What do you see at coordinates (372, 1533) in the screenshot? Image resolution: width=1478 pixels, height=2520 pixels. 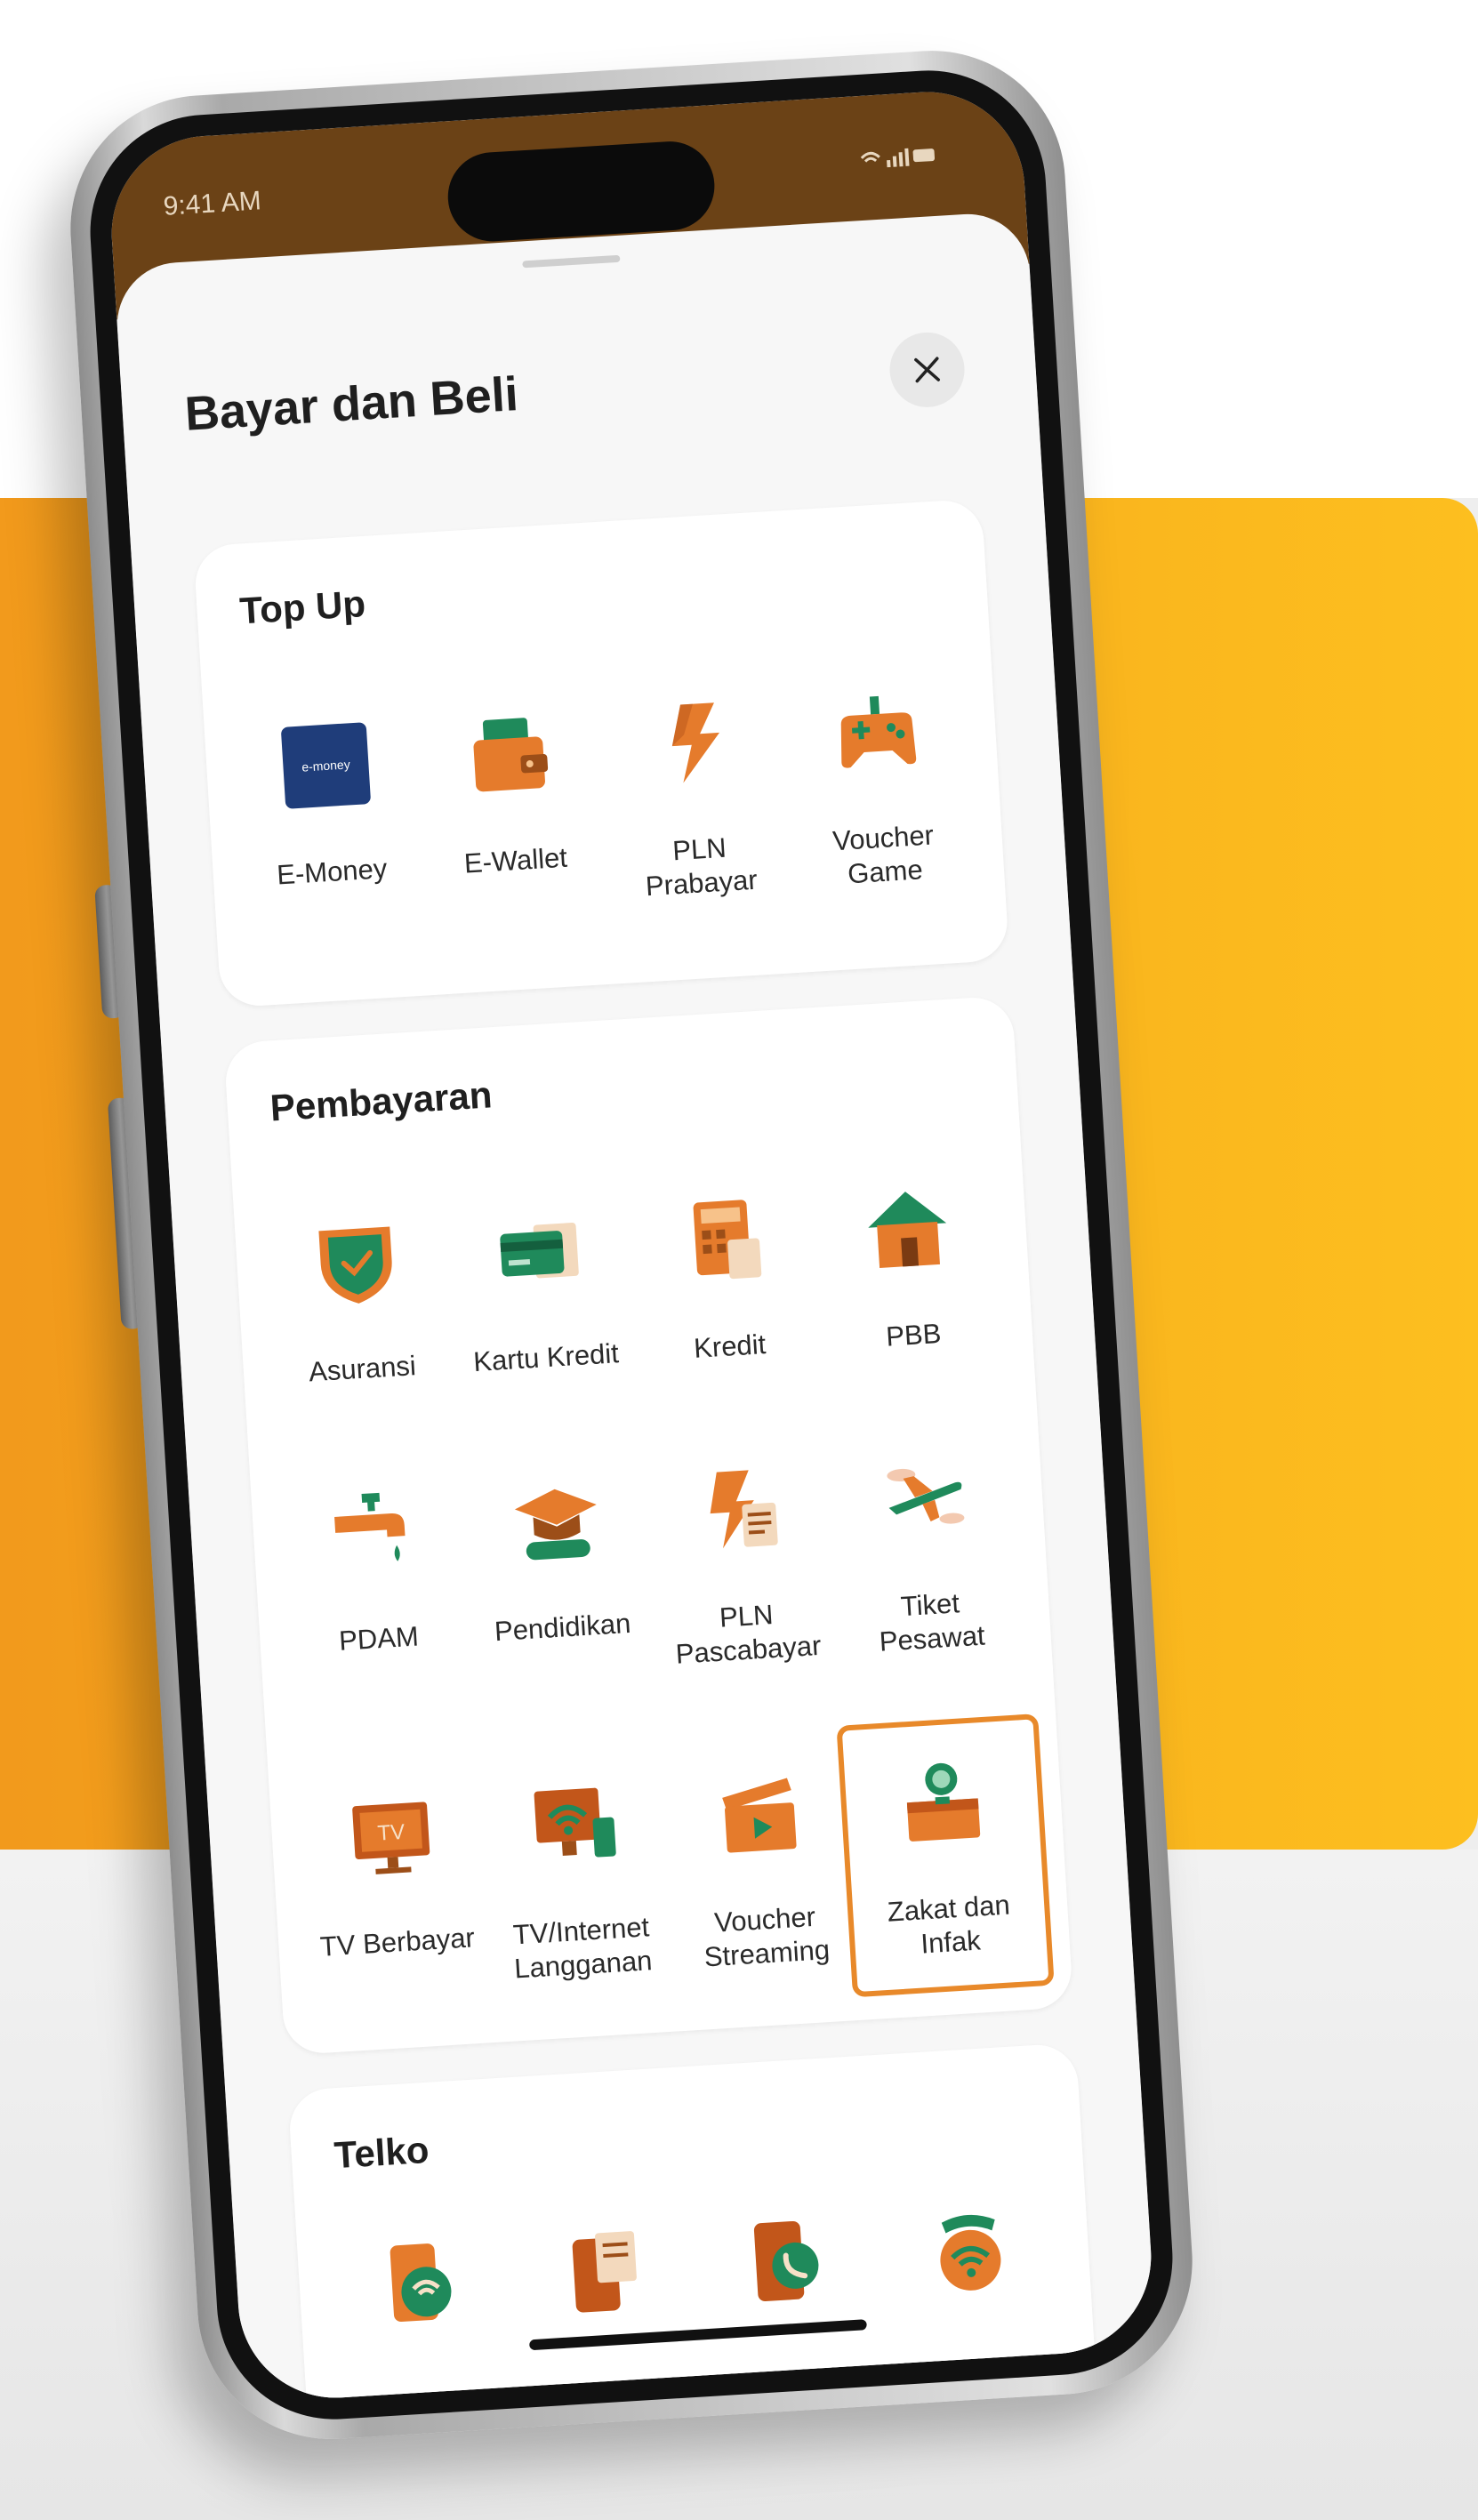 I see `faucet-icon` at bounding box center [372, 1533].